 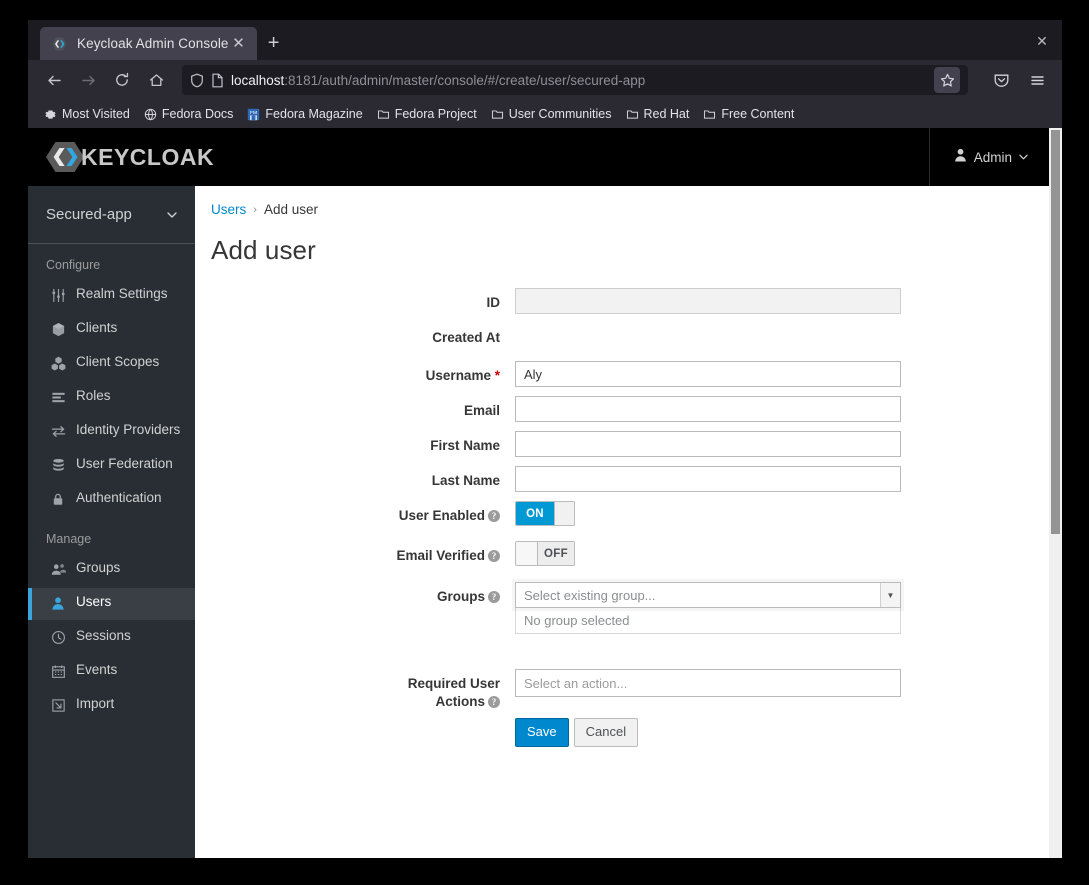 I want to click on bookmark-red-hat: Red Hat, so click(x=658, y=114).